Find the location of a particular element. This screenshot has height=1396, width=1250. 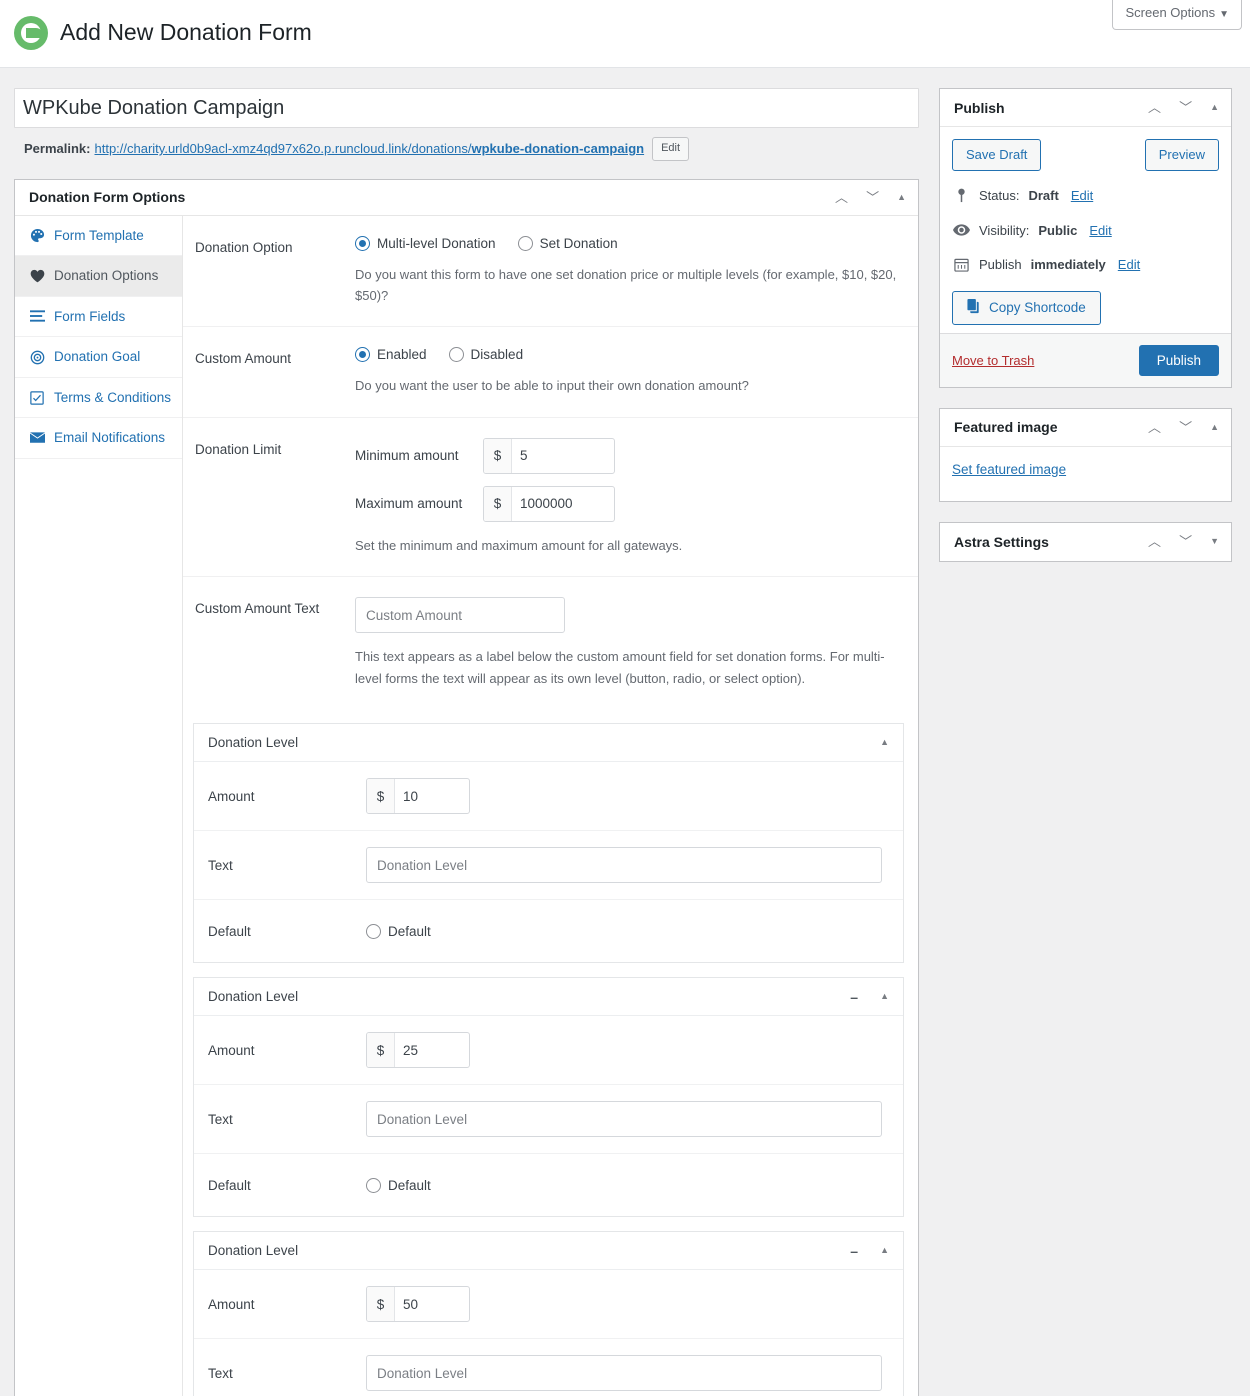

radio-label: Set Donation is located at coordinates (578, 243).